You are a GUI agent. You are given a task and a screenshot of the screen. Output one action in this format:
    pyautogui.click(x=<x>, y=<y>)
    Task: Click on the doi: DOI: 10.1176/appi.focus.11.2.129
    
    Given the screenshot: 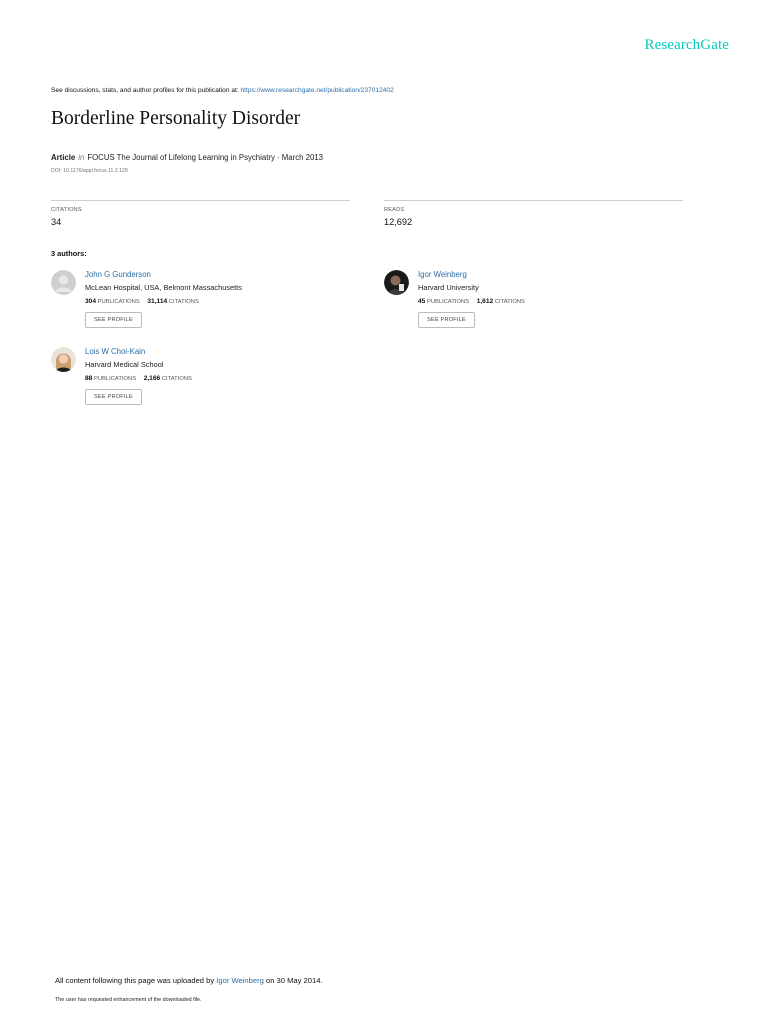 What is the action you would take?
    pyautogui.click(x=89, y=171)
    